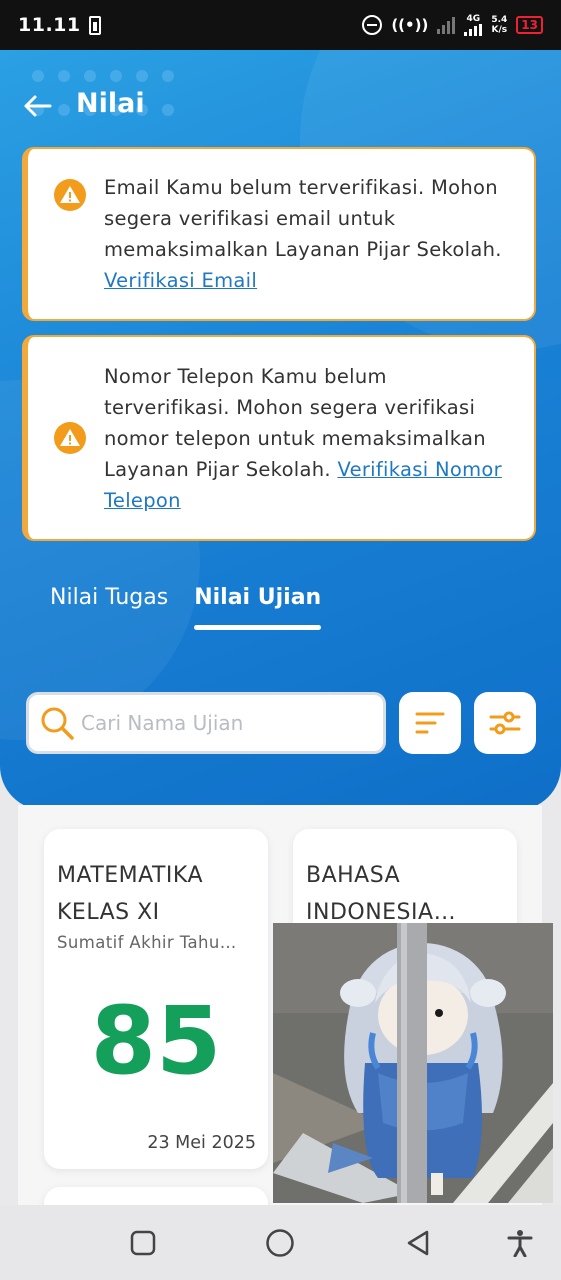  Describe the element at coordinates (49, 25) in the screenshot. I see `status-time: 11.11` at that location.